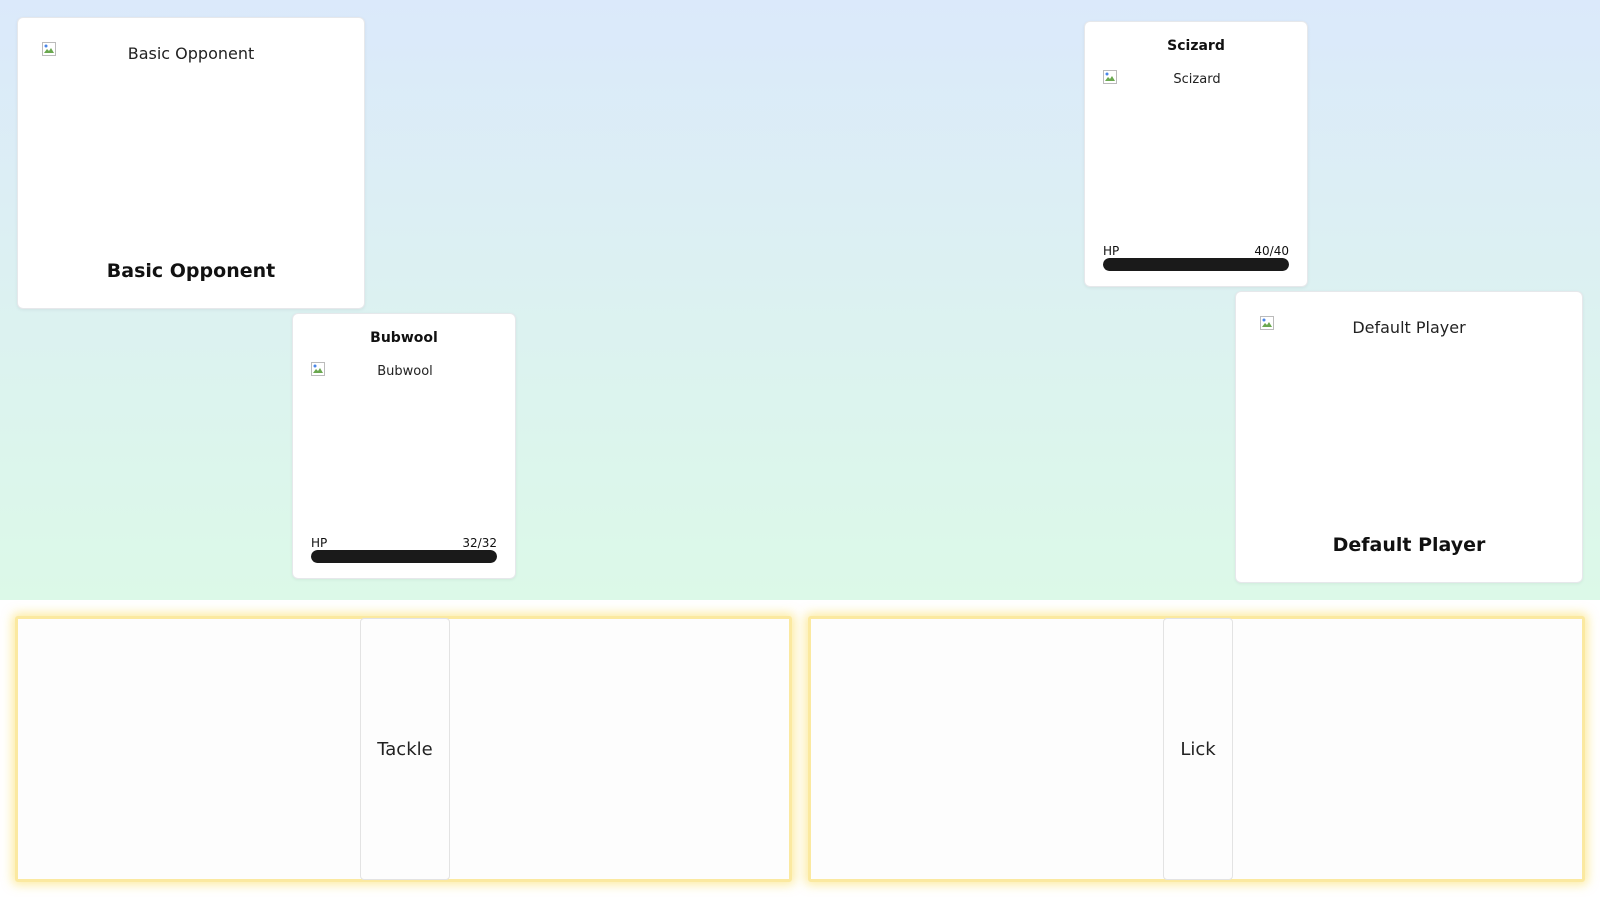 The image size is (1600, 900). Describe the element at coordinates (191, 271) in the screenshot. I see `opponent-trainer-name: Basic Opponent` at that location.